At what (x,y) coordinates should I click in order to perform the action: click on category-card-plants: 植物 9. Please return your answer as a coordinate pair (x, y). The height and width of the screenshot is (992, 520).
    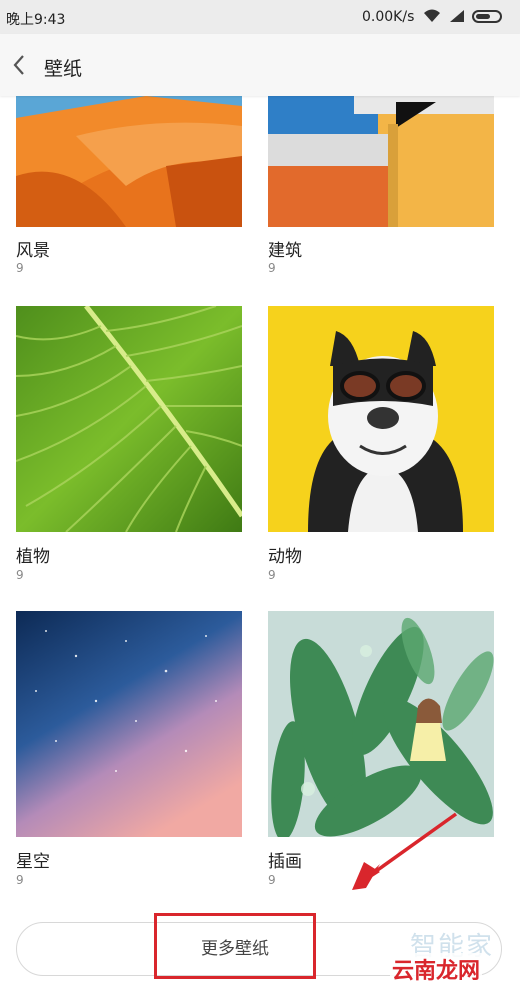
    Looking at the image, I should click on (129, 446).